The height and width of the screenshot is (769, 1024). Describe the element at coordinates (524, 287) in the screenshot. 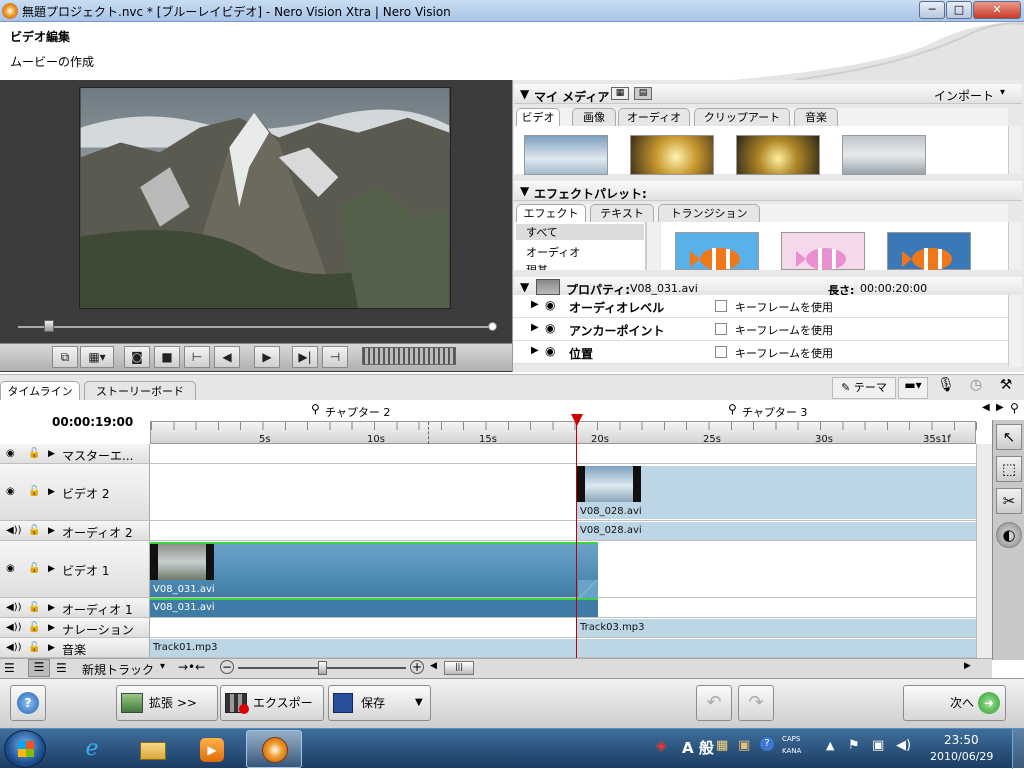

I see `collapse-icon: ▼` at that location.